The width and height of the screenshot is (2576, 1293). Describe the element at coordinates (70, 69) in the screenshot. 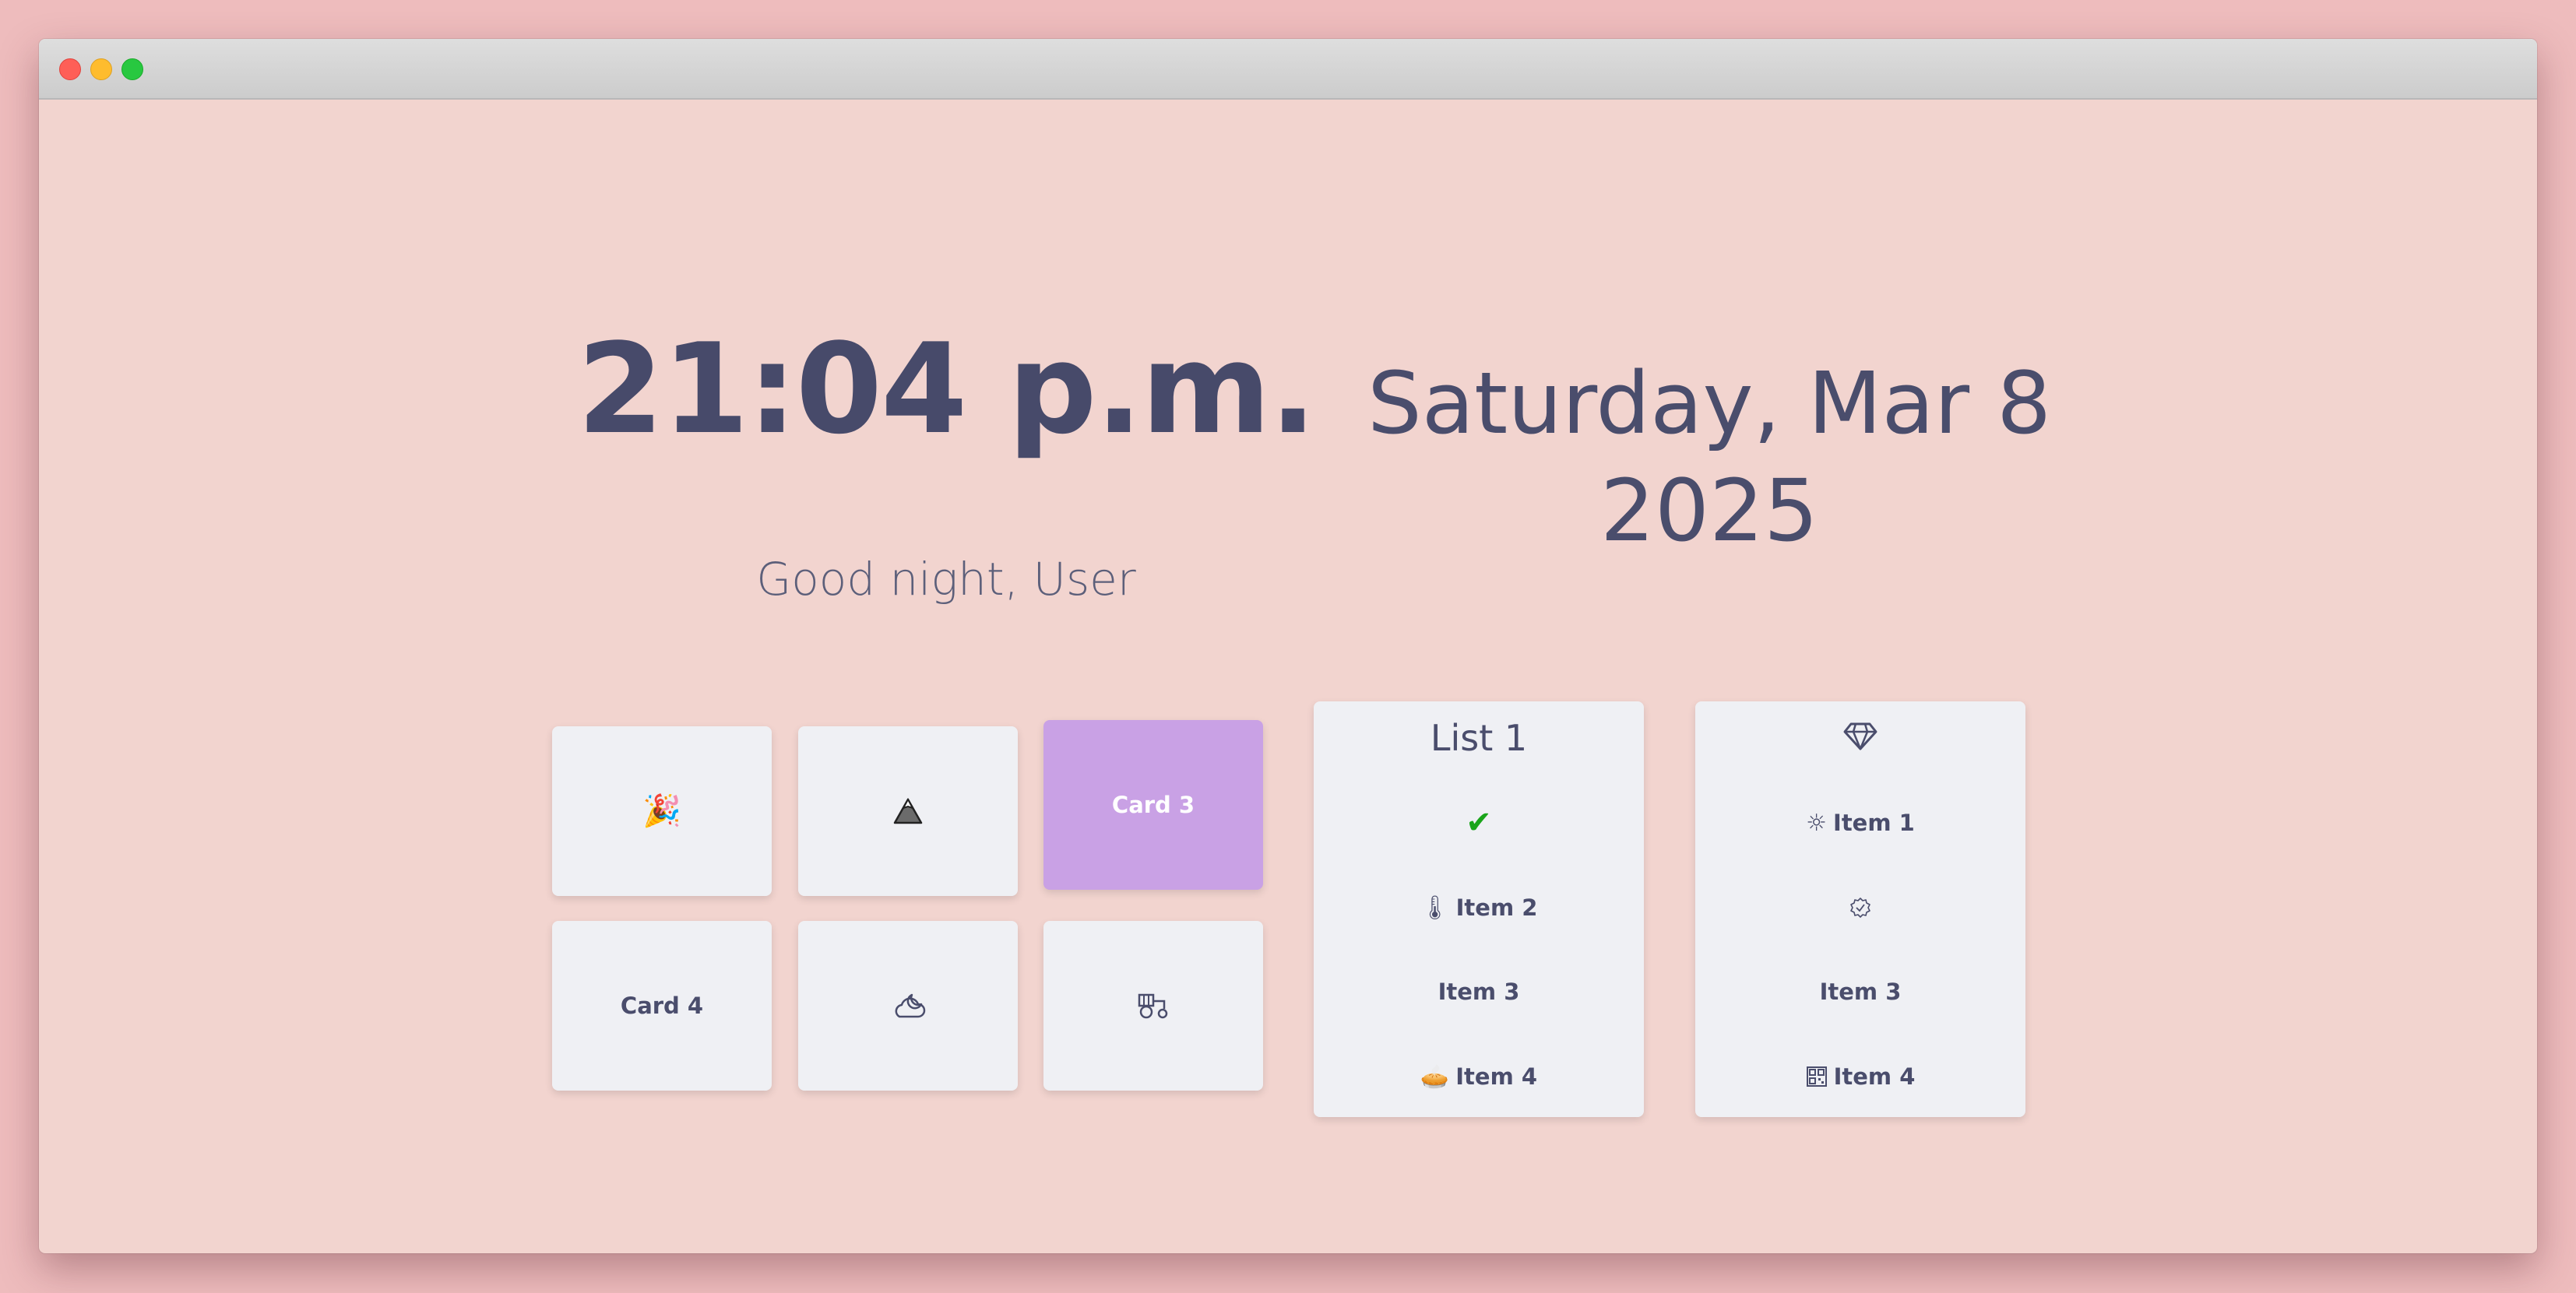

I see `close-window-button` at that location.